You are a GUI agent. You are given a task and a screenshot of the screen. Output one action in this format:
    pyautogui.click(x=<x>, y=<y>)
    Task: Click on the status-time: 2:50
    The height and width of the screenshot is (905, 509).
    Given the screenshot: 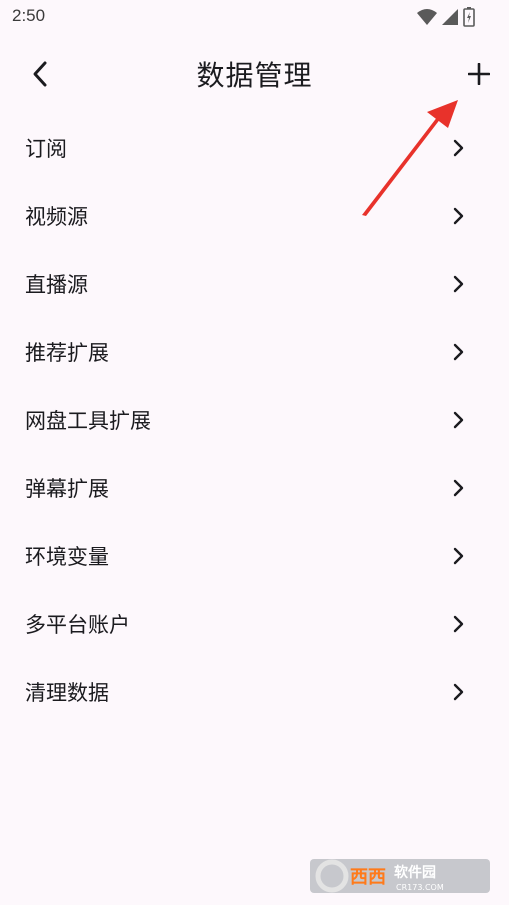 What is the action you would take?
    pyautogui.click(x=29, y=15)
    